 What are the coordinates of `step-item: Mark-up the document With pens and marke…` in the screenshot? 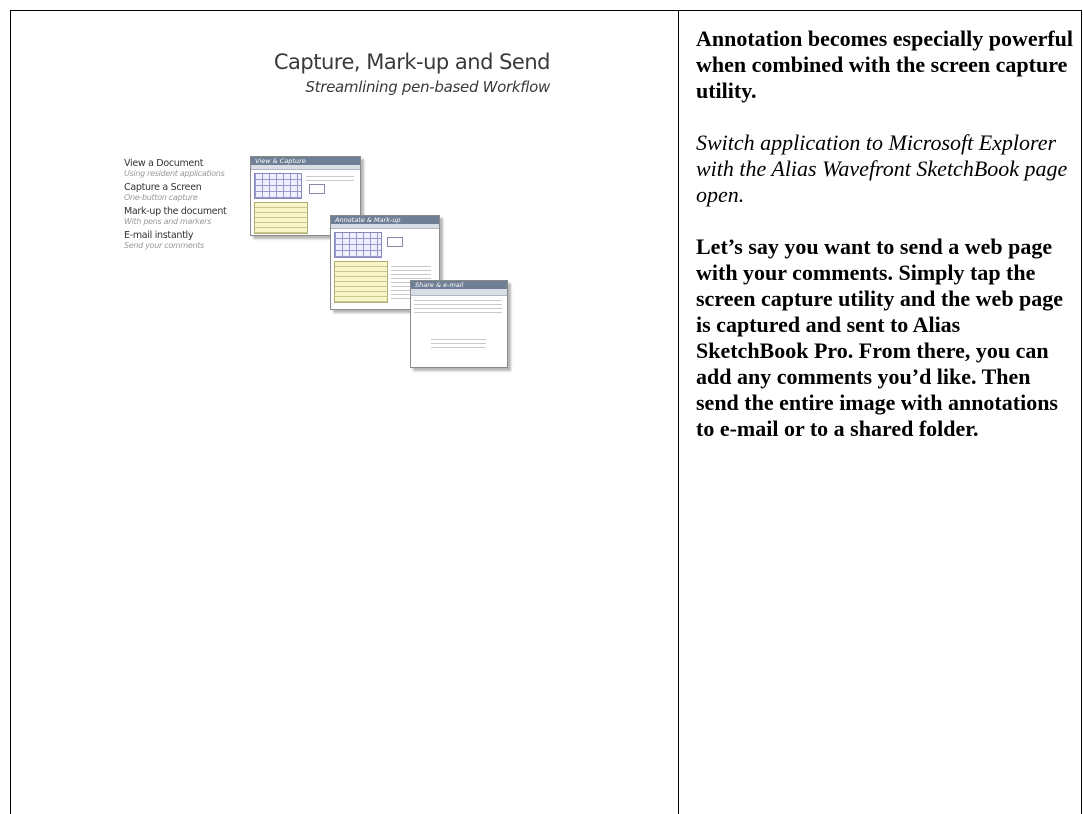 It's located at (194, 216).